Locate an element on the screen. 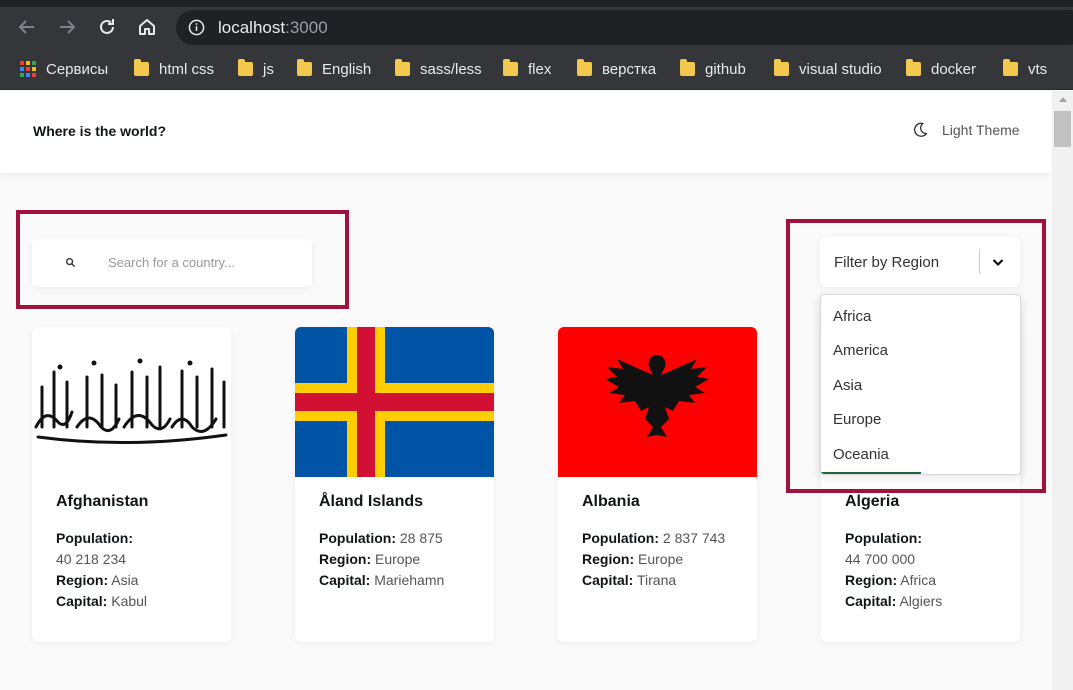 The height and width of the screenshot is (690, 1073). theme-label: Light Theme is located at coordinates (981, 130).